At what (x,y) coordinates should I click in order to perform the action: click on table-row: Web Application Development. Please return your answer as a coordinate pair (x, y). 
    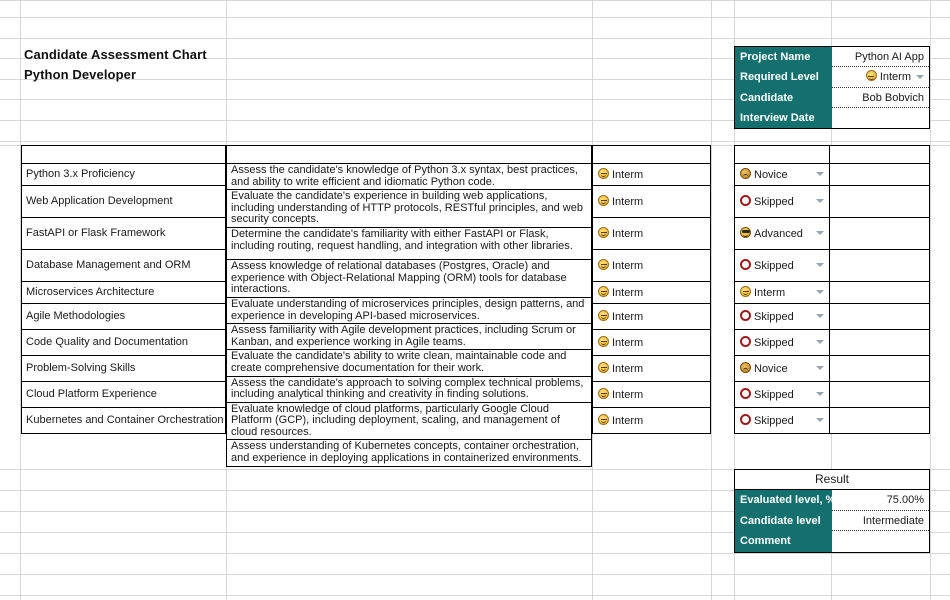
    Looking at the image, I should click on (123, 201).